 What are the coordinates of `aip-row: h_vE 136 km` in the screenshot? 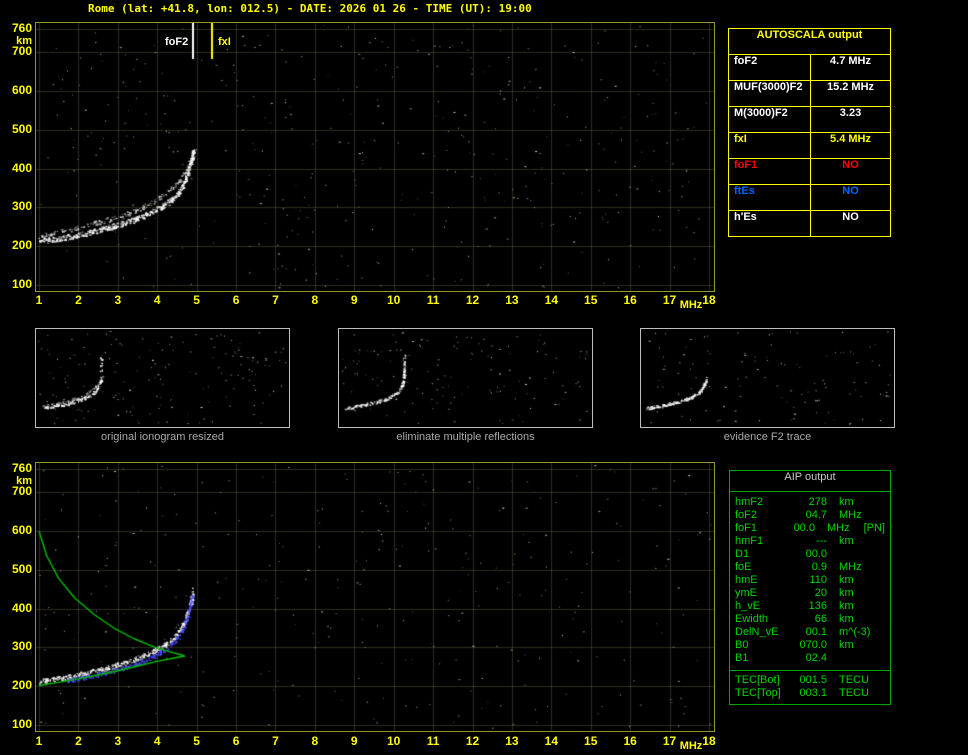 It's located at (810, 606).